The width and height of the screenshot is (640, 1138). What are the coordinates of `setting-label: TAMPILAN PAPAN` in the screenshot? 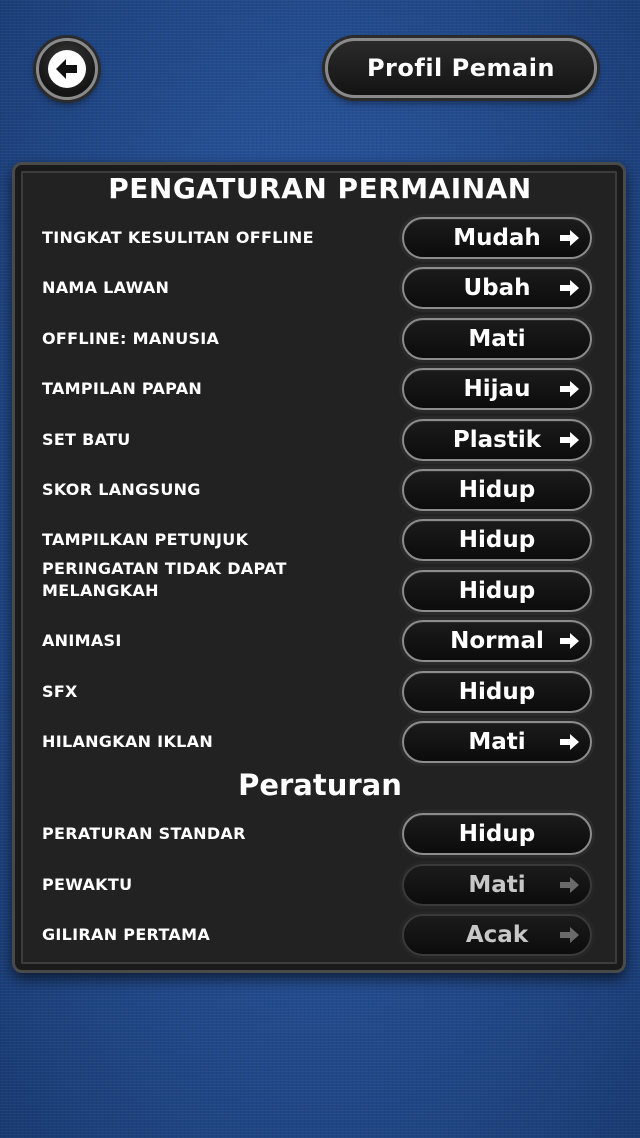 It's located at (122, 389).